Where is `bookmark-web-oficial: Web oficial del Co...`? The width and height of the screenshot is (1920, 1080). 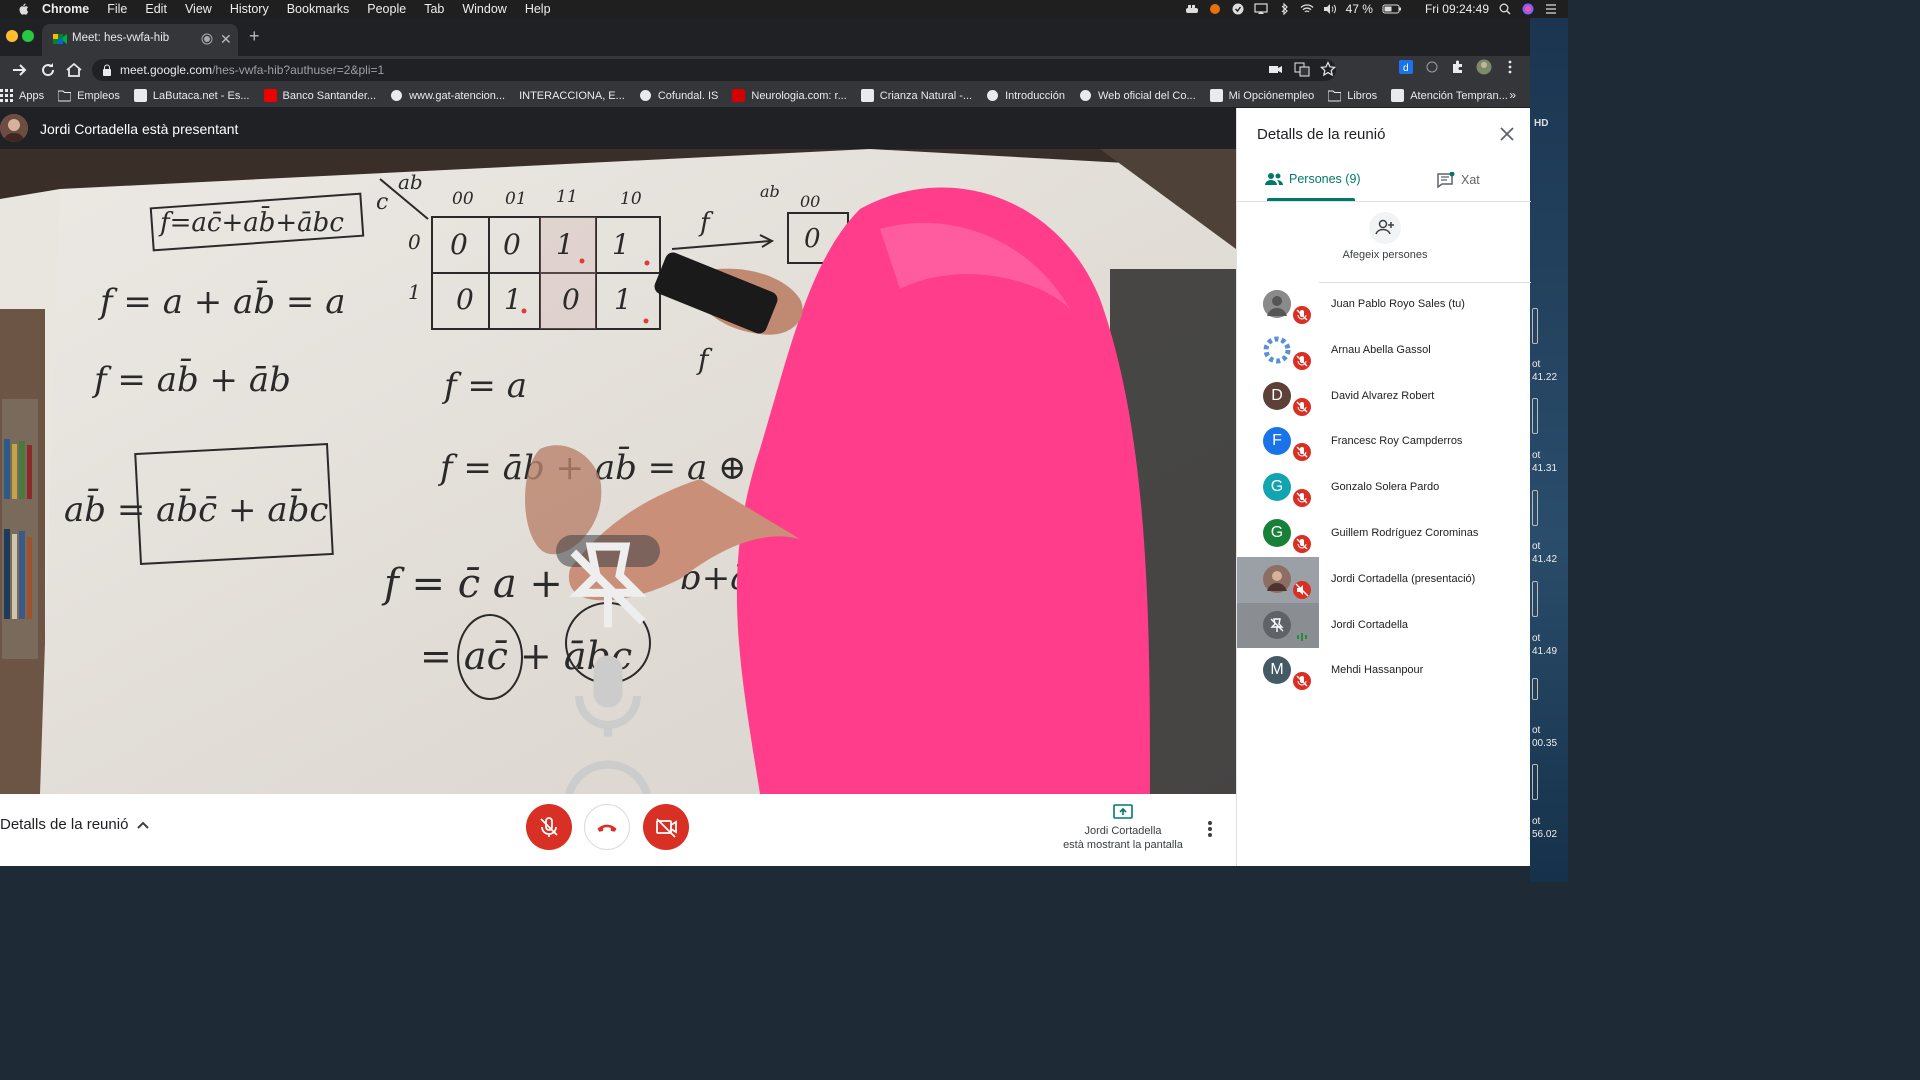 bookmark-web-oficial: Web oficial del Co... is located at coordinates (1137, 95).